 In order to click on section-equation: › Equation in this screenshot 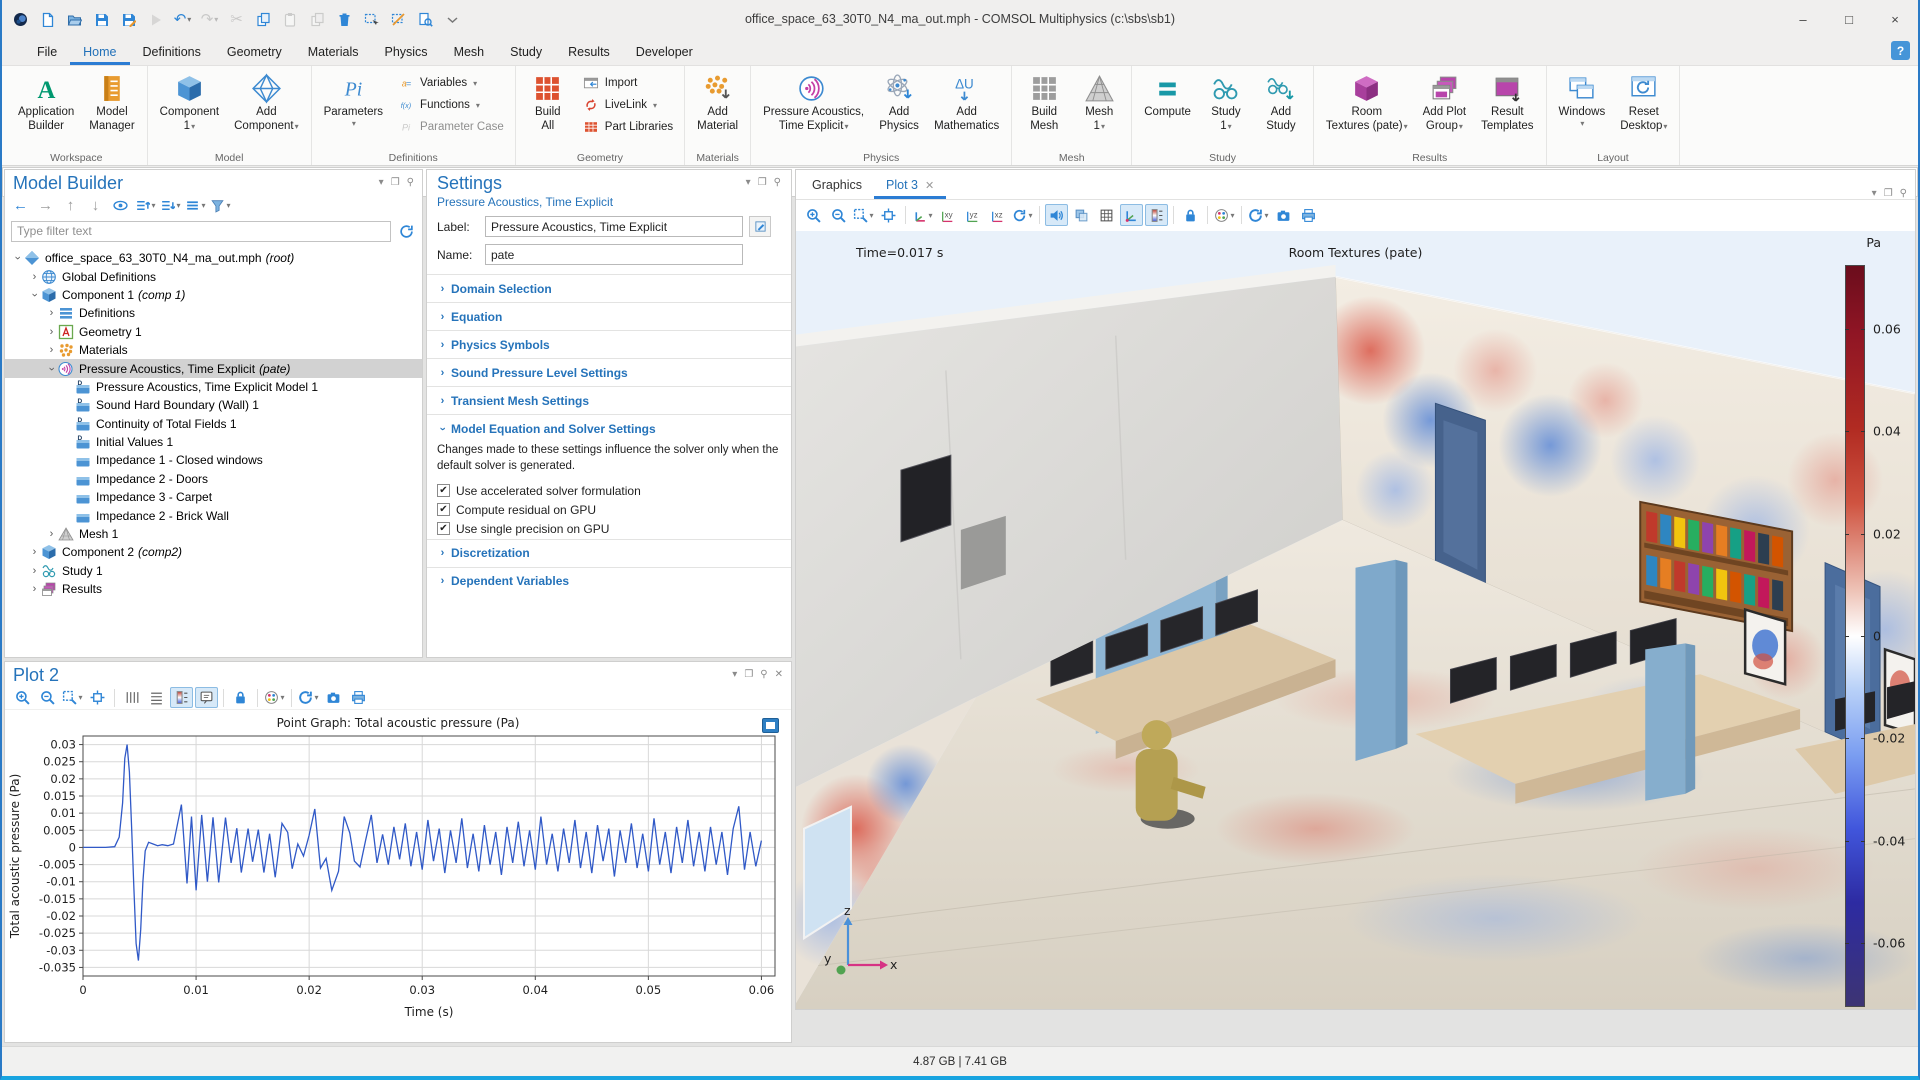, I will do `click(609, 316)`.